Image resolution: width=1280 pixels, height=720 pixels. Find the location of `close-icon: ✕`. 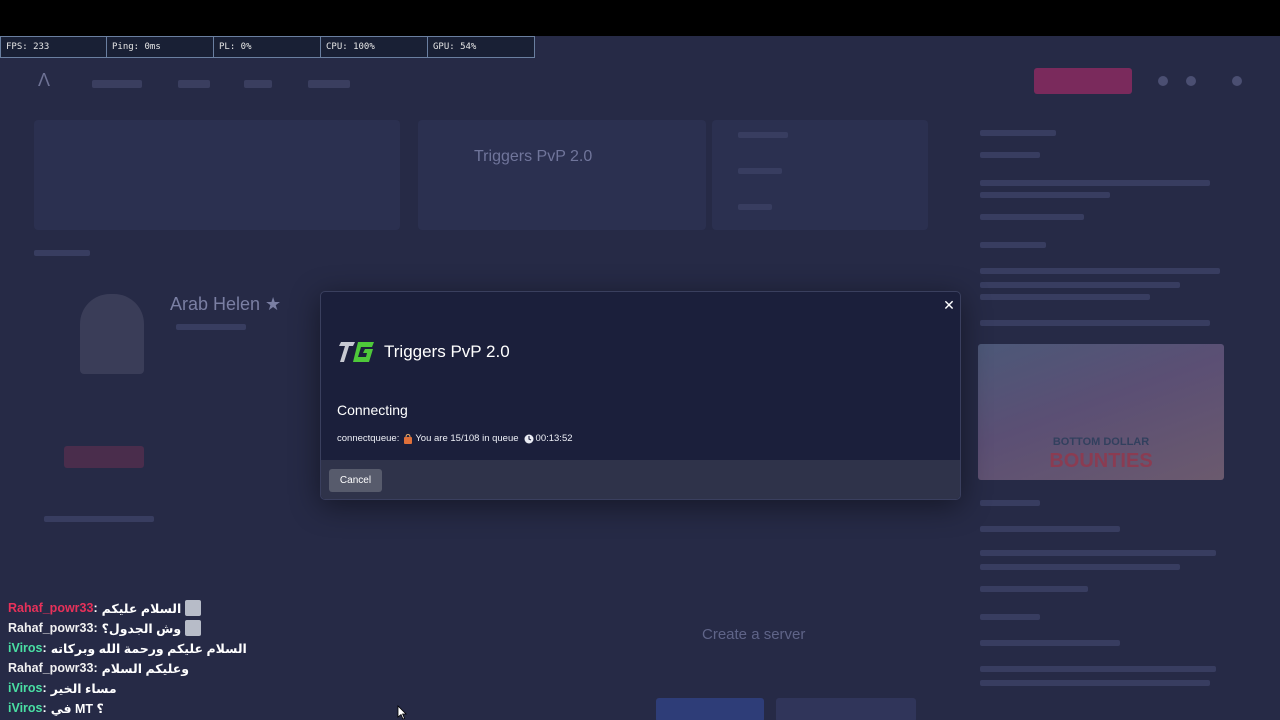

close-icon: ✕ is located at coordinates (949, 305).